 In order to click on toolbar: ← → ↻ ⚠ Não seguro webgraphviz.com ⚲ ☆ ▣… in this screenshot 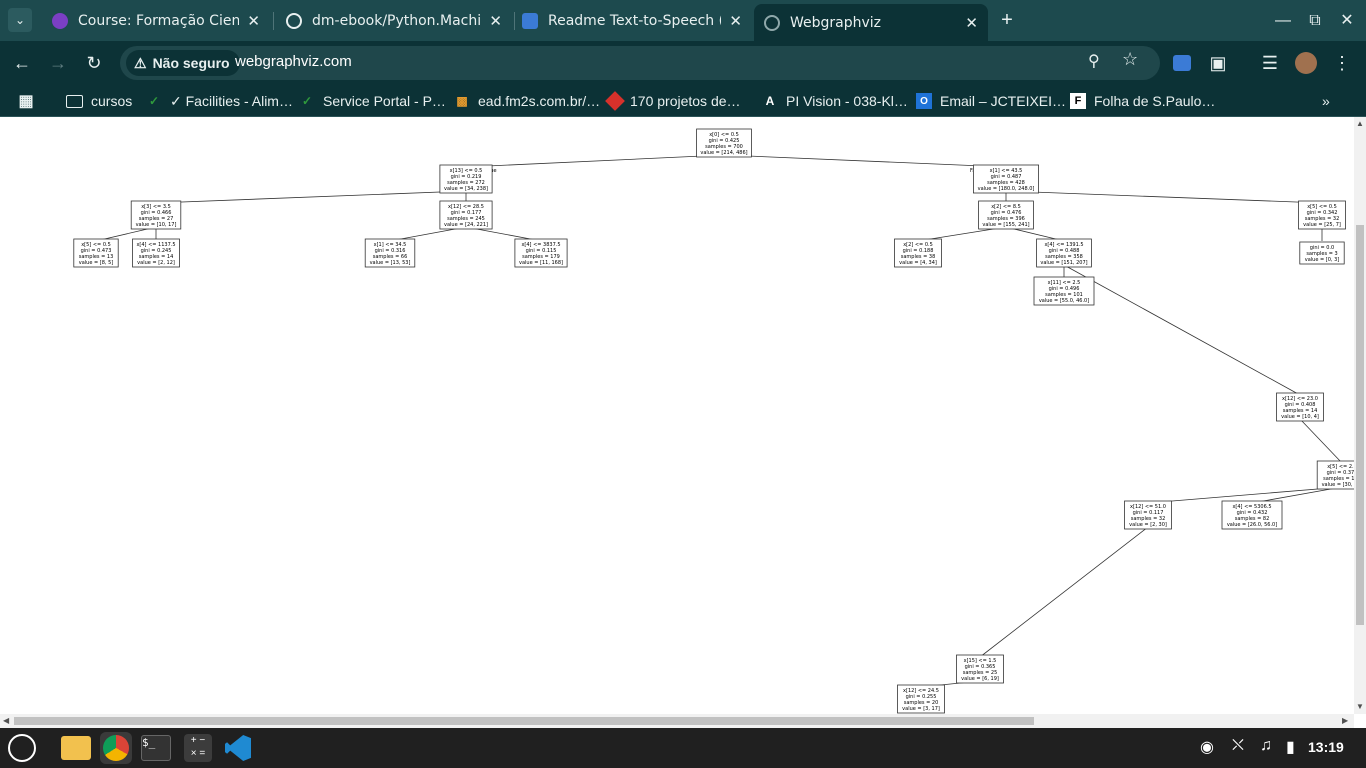, I will do `click(683, 63)`.